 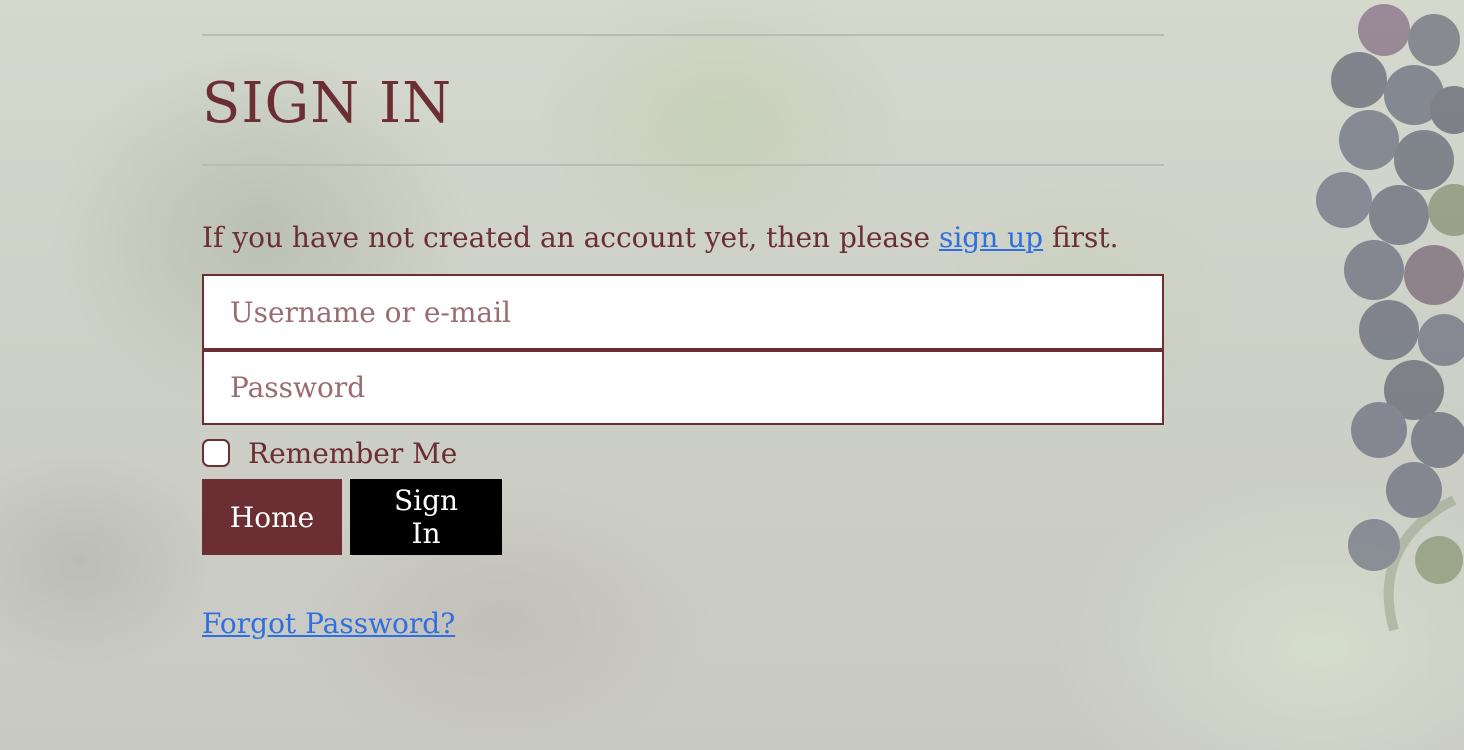 I want to click on forgot-password-link: Forgot Password?, so click(x=328, y=623).